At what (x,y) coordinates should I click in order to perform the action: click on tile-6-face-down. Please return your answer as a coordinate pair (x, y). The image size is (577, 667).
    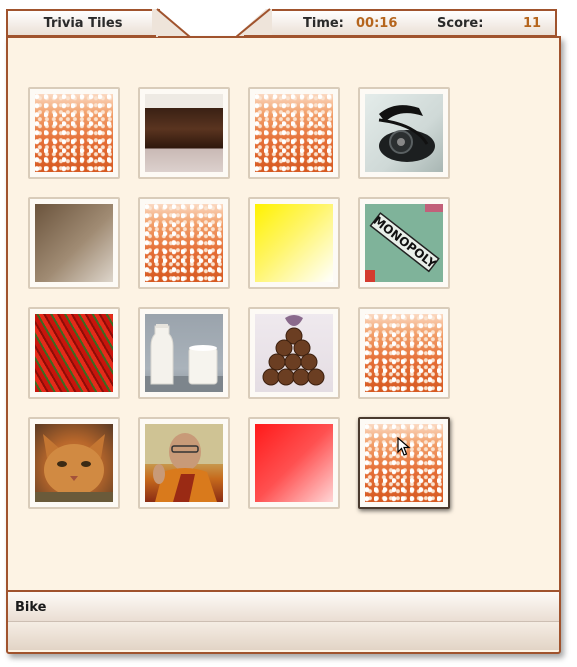
    Looking at the image, I should click on (184, 243).